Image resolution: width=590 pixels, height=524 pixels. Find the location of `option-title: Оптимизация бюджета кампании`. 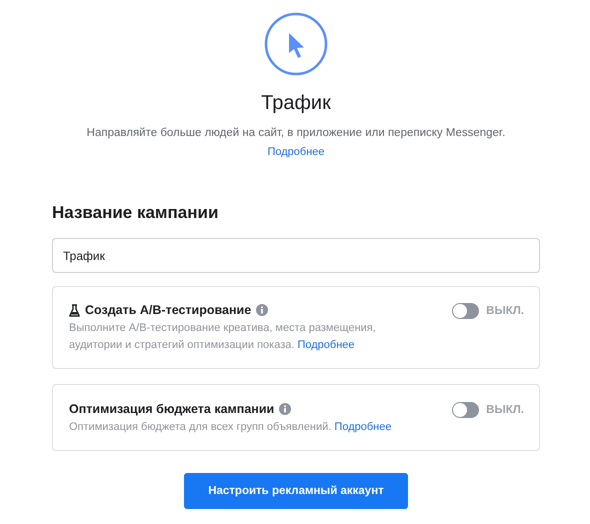

option-title: Оптимизация бюджета кампании is located at coordinates (171, 409).